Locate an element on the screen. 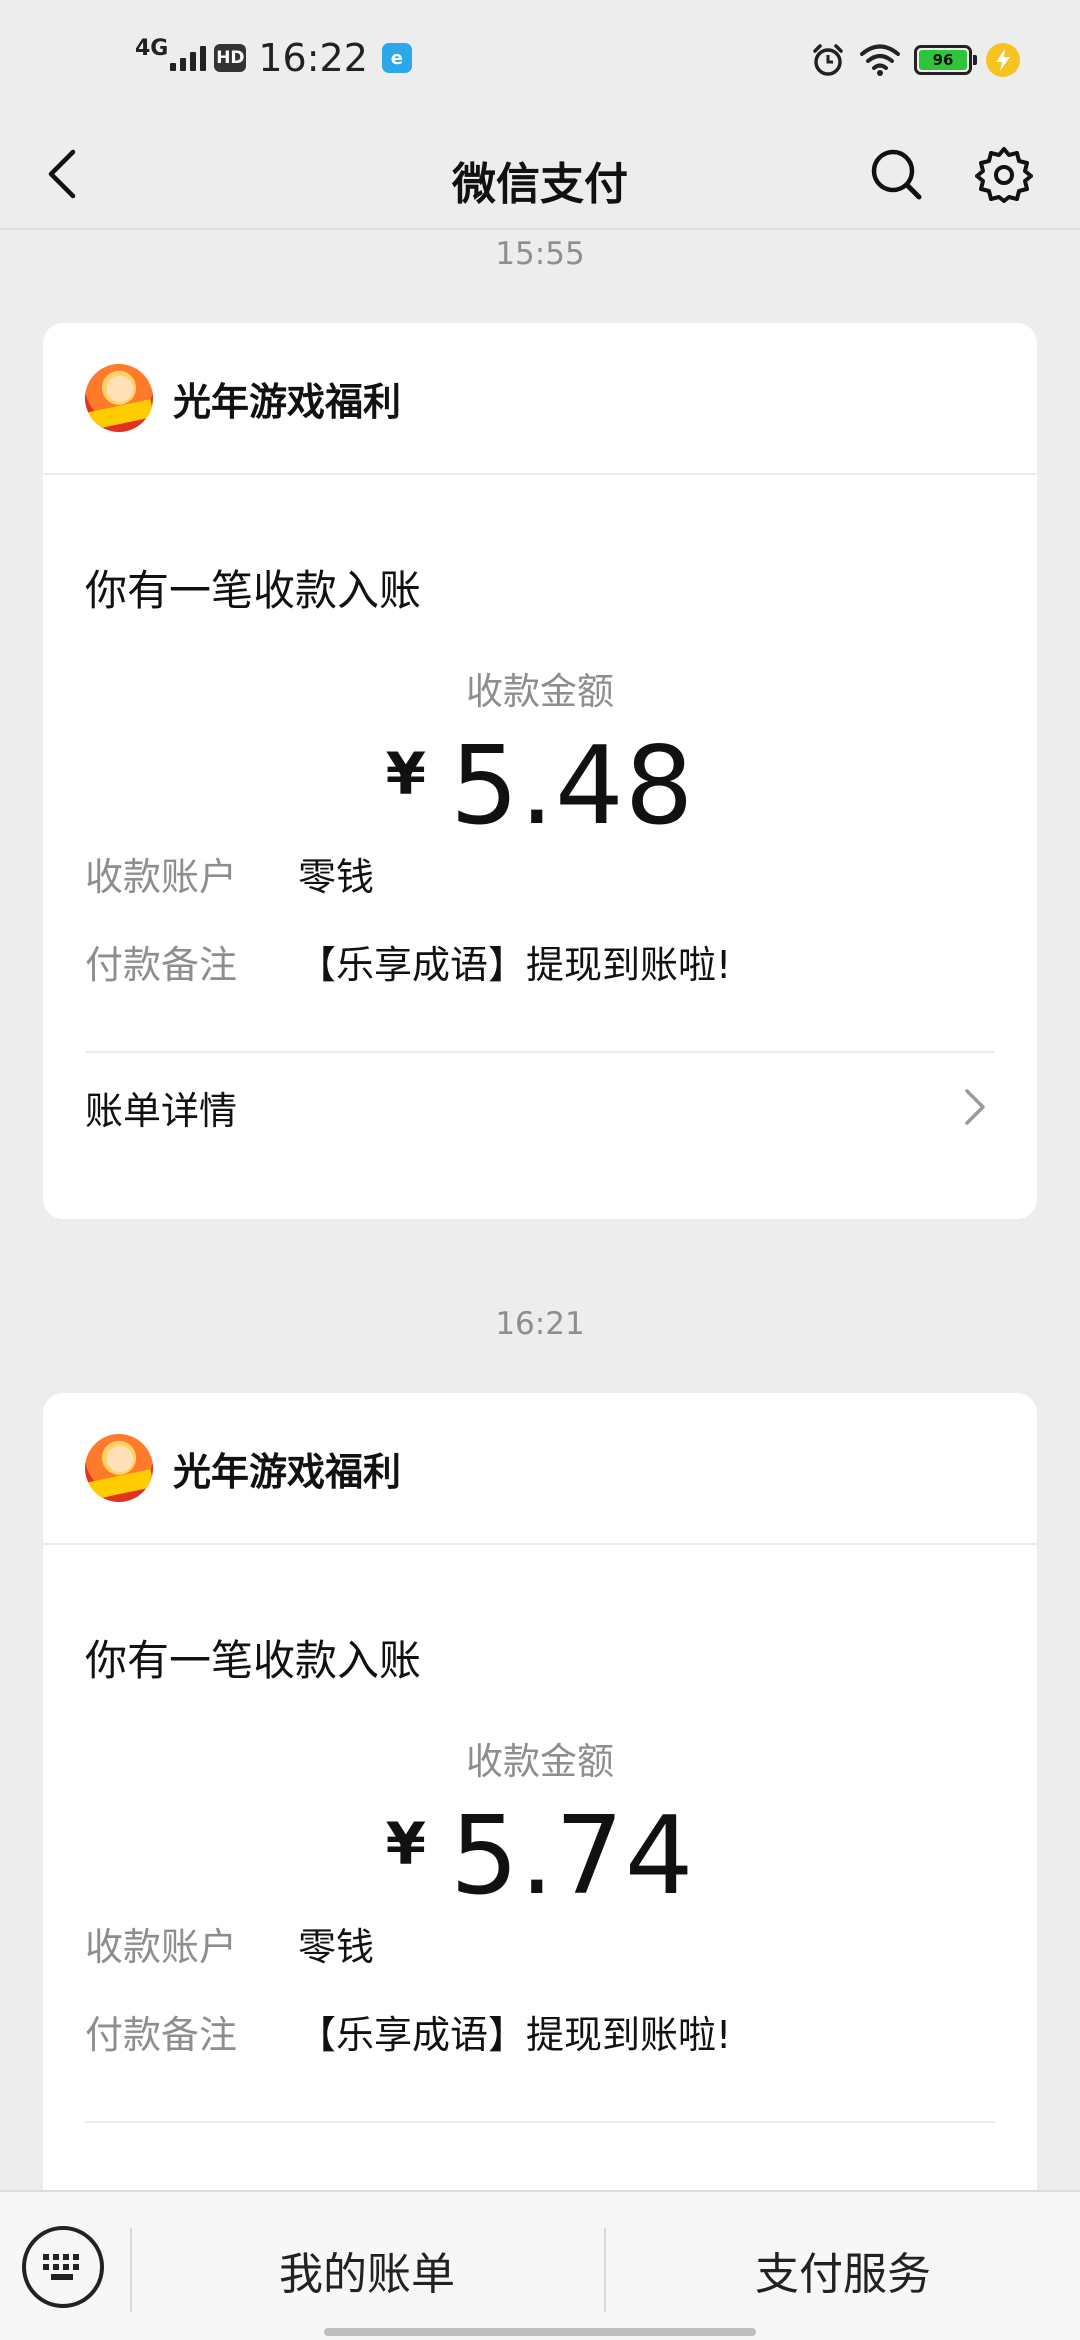  nav-bar: 微信支付 is located at coordinates (540, 174).